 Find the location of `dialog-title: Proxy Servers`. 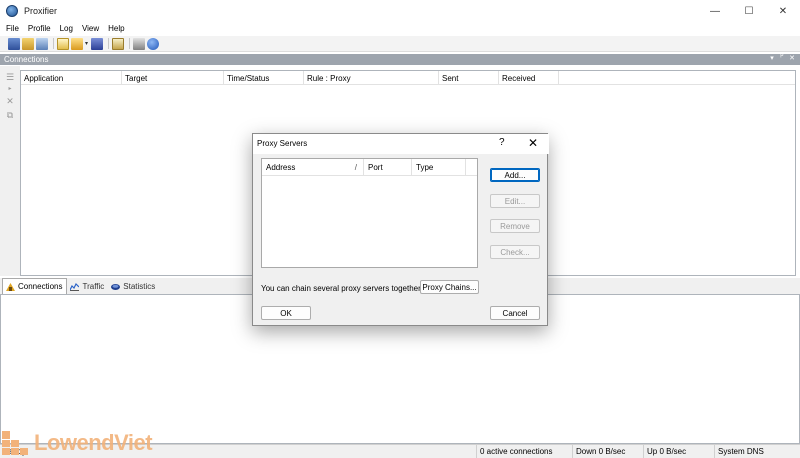

dialog-title: Proxy Servers is located at coordinates (282, 143).